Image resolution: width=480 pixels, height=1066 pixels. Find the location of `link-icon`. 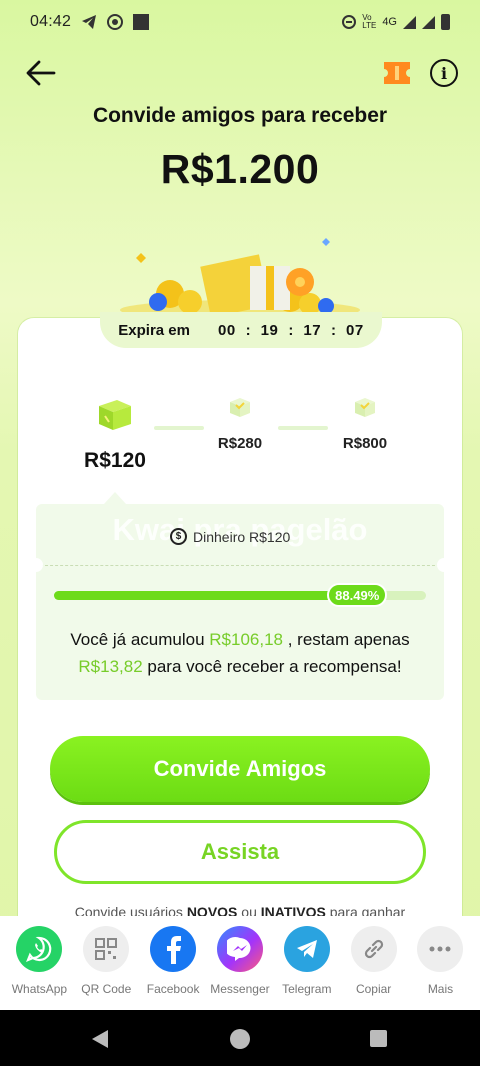

link-icon is located at coordinates (373, 949).